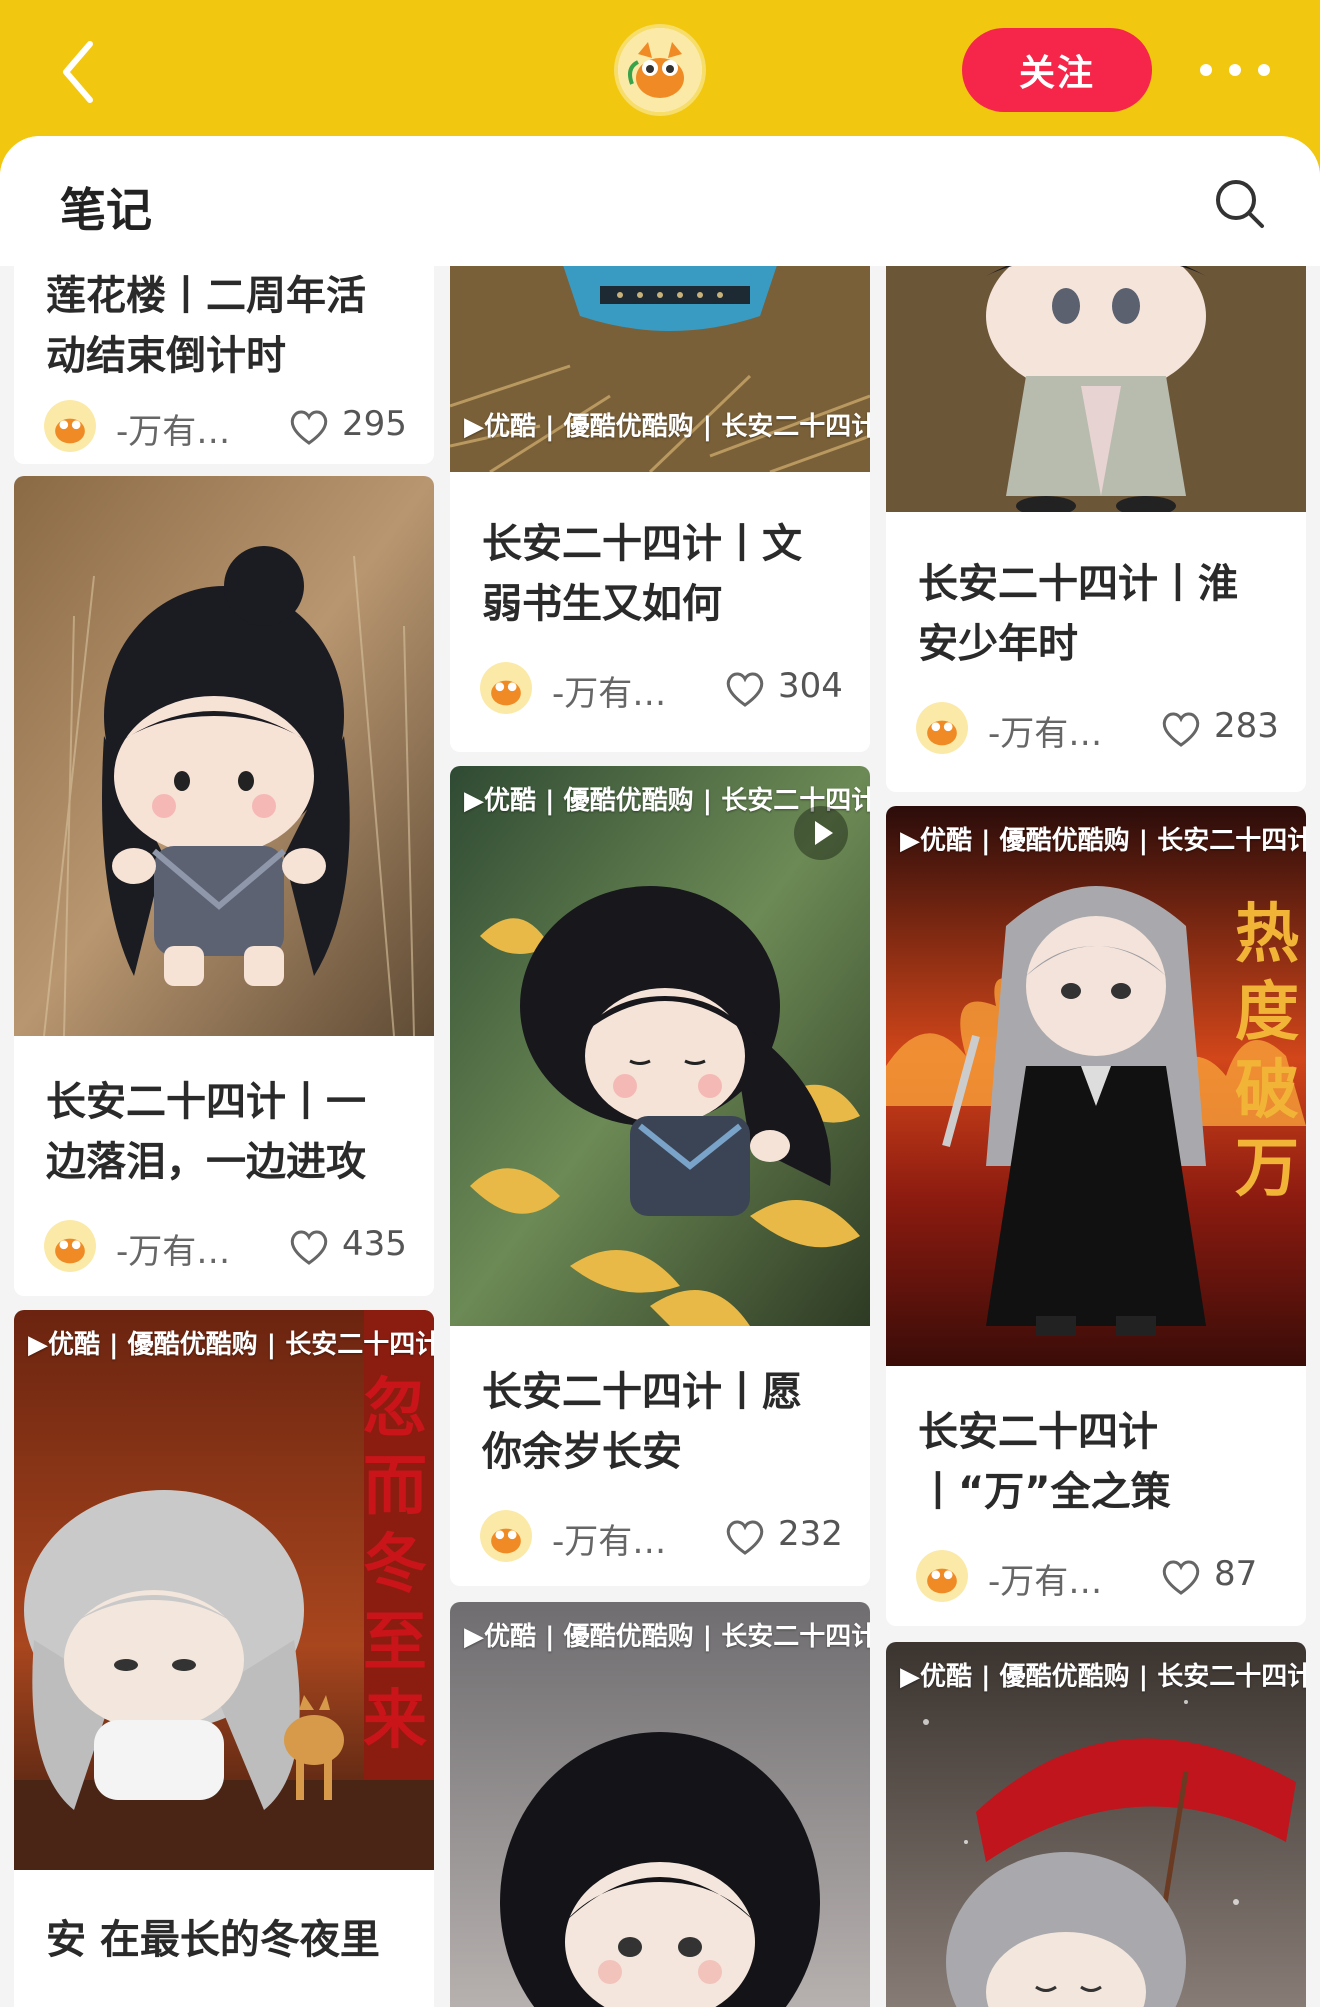 Image resolution: width=1320 pixels, height=2007 pixels. What do you see at coordinates (1206, 70) in the screenshot?
I see `more-dots-icon` at bounding box center [1206, 70].